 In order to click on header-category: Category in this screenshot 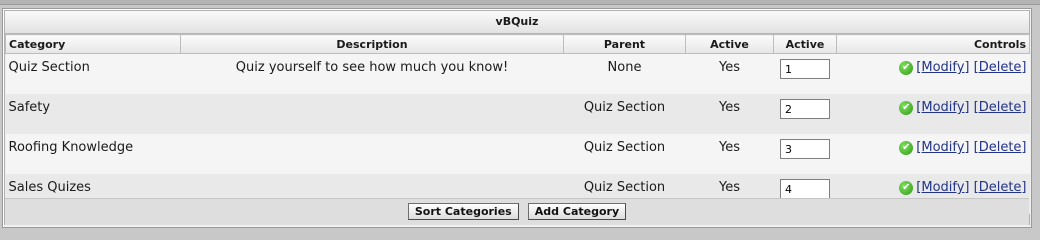, I will do `click(93, 44)`.